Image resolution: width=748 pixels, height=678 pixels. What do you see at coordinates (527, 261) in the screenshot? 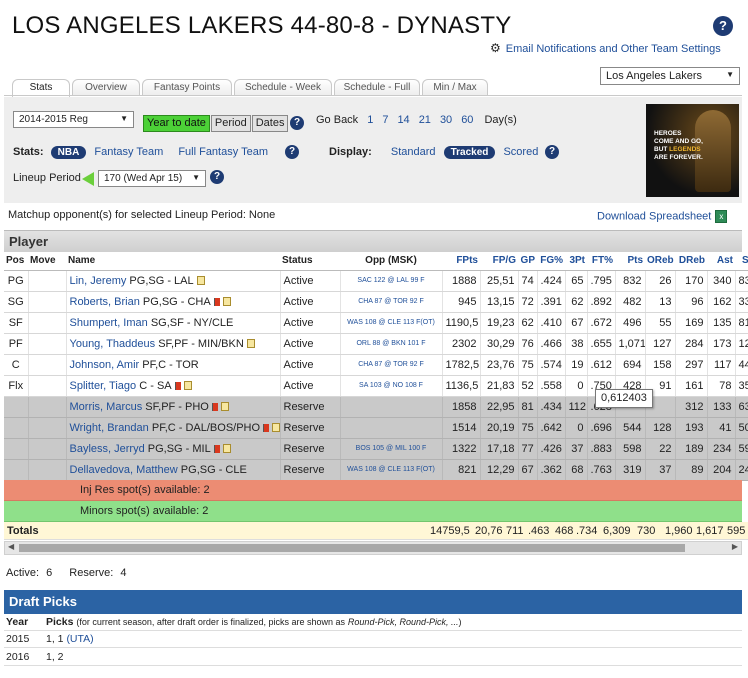
I see `col-gp: GP` at bounding box center [527, 261].